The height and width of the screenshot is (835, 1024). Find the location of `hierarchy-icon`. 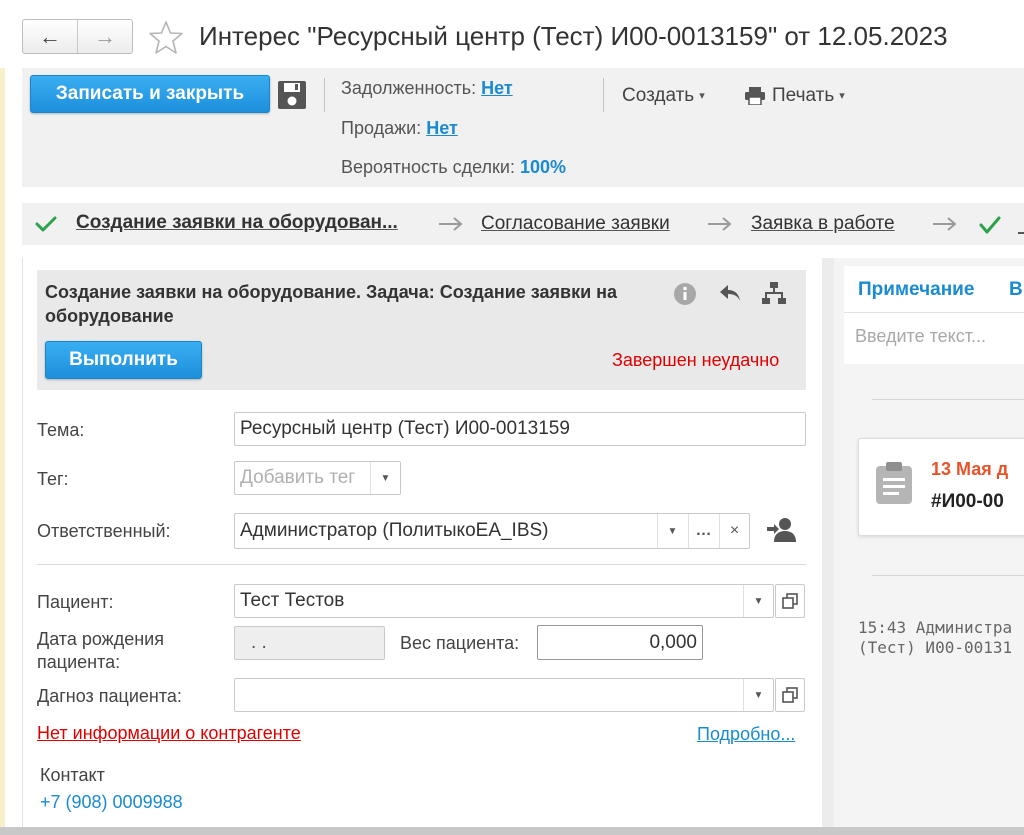

hierarchy-icon is located at coordinates (774, 293).